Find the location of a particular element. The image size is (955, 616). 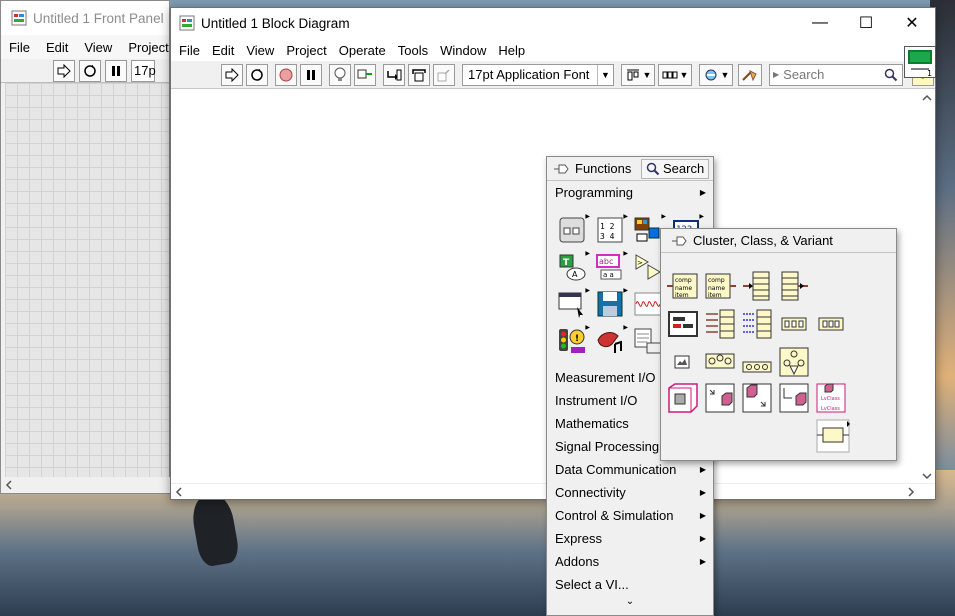

search-input: ▶ Search is located at coordinates (836, 74).